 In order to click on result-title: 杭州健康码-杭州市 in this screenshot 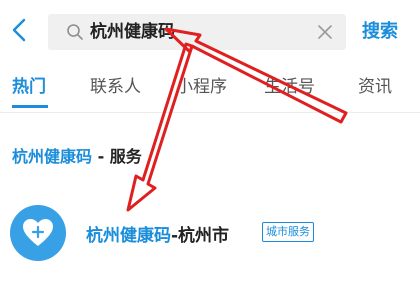, I will do `click(157, 233)`.